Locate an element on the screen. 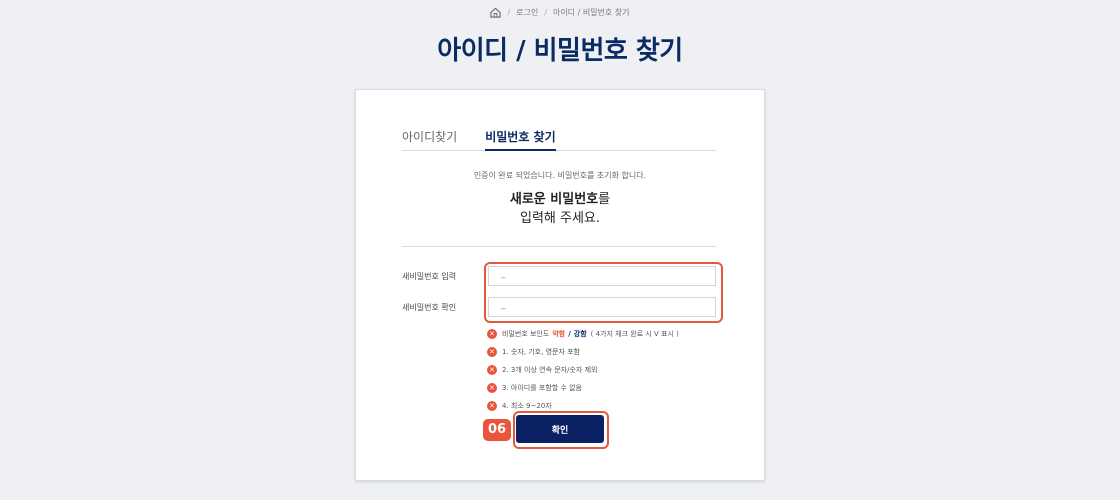  strength-weak: 약함 is located at coordinates (559, 334).